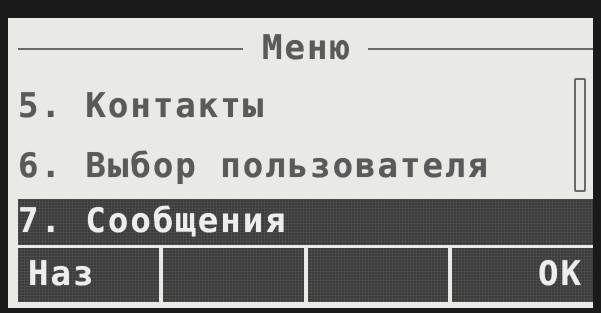 This screenshot has width=601, height=313. What do you see at coordinates (480, 49) in the screenshot?
I see `title-divider-right` at bounding box center [480, 49].